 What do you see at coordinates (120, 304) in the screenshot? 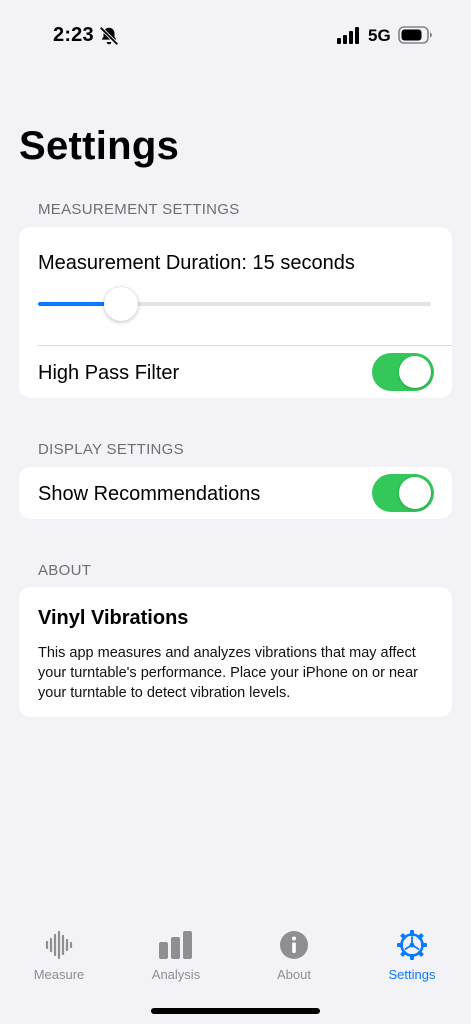
I see `duration-slider-thumb` at bounding box center [120, 304].